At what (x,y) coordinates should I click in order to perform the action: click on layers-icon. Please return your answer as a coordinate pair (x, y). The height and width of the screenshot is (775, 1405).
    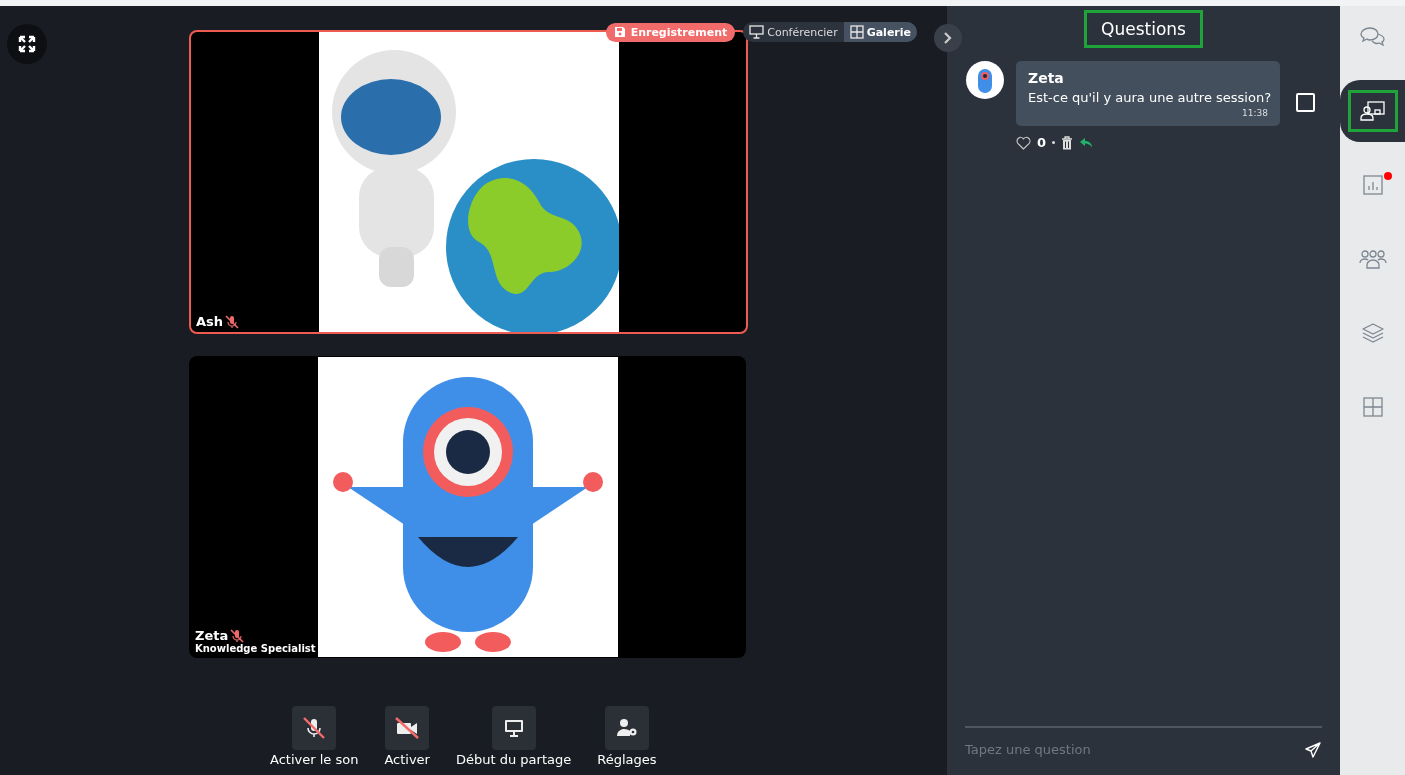
    Looking at the image, I should click on (1372, 333).